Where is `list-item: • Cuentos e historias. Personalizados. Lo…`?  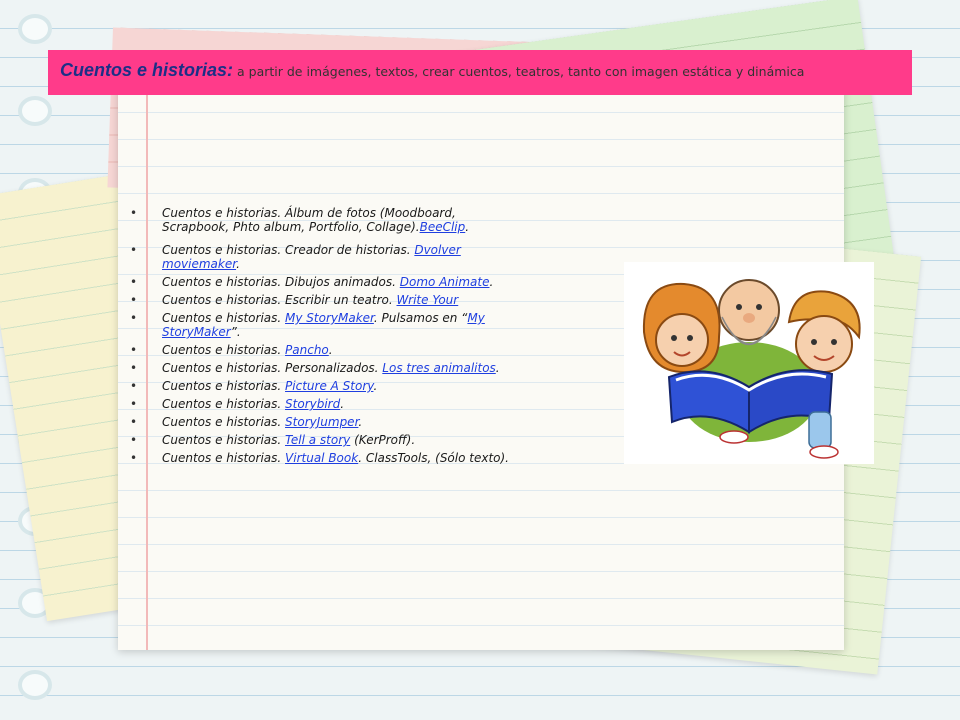 list-item: • Cuentos e historias. Personalizados. Lo… is located at coordinates (315, 368).